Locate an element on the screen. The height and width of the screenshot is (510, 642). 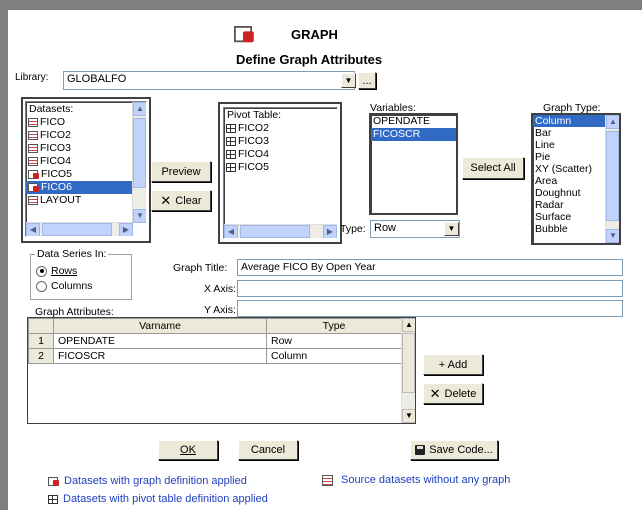
add-button: + Add is located at coordinates (453, 364).